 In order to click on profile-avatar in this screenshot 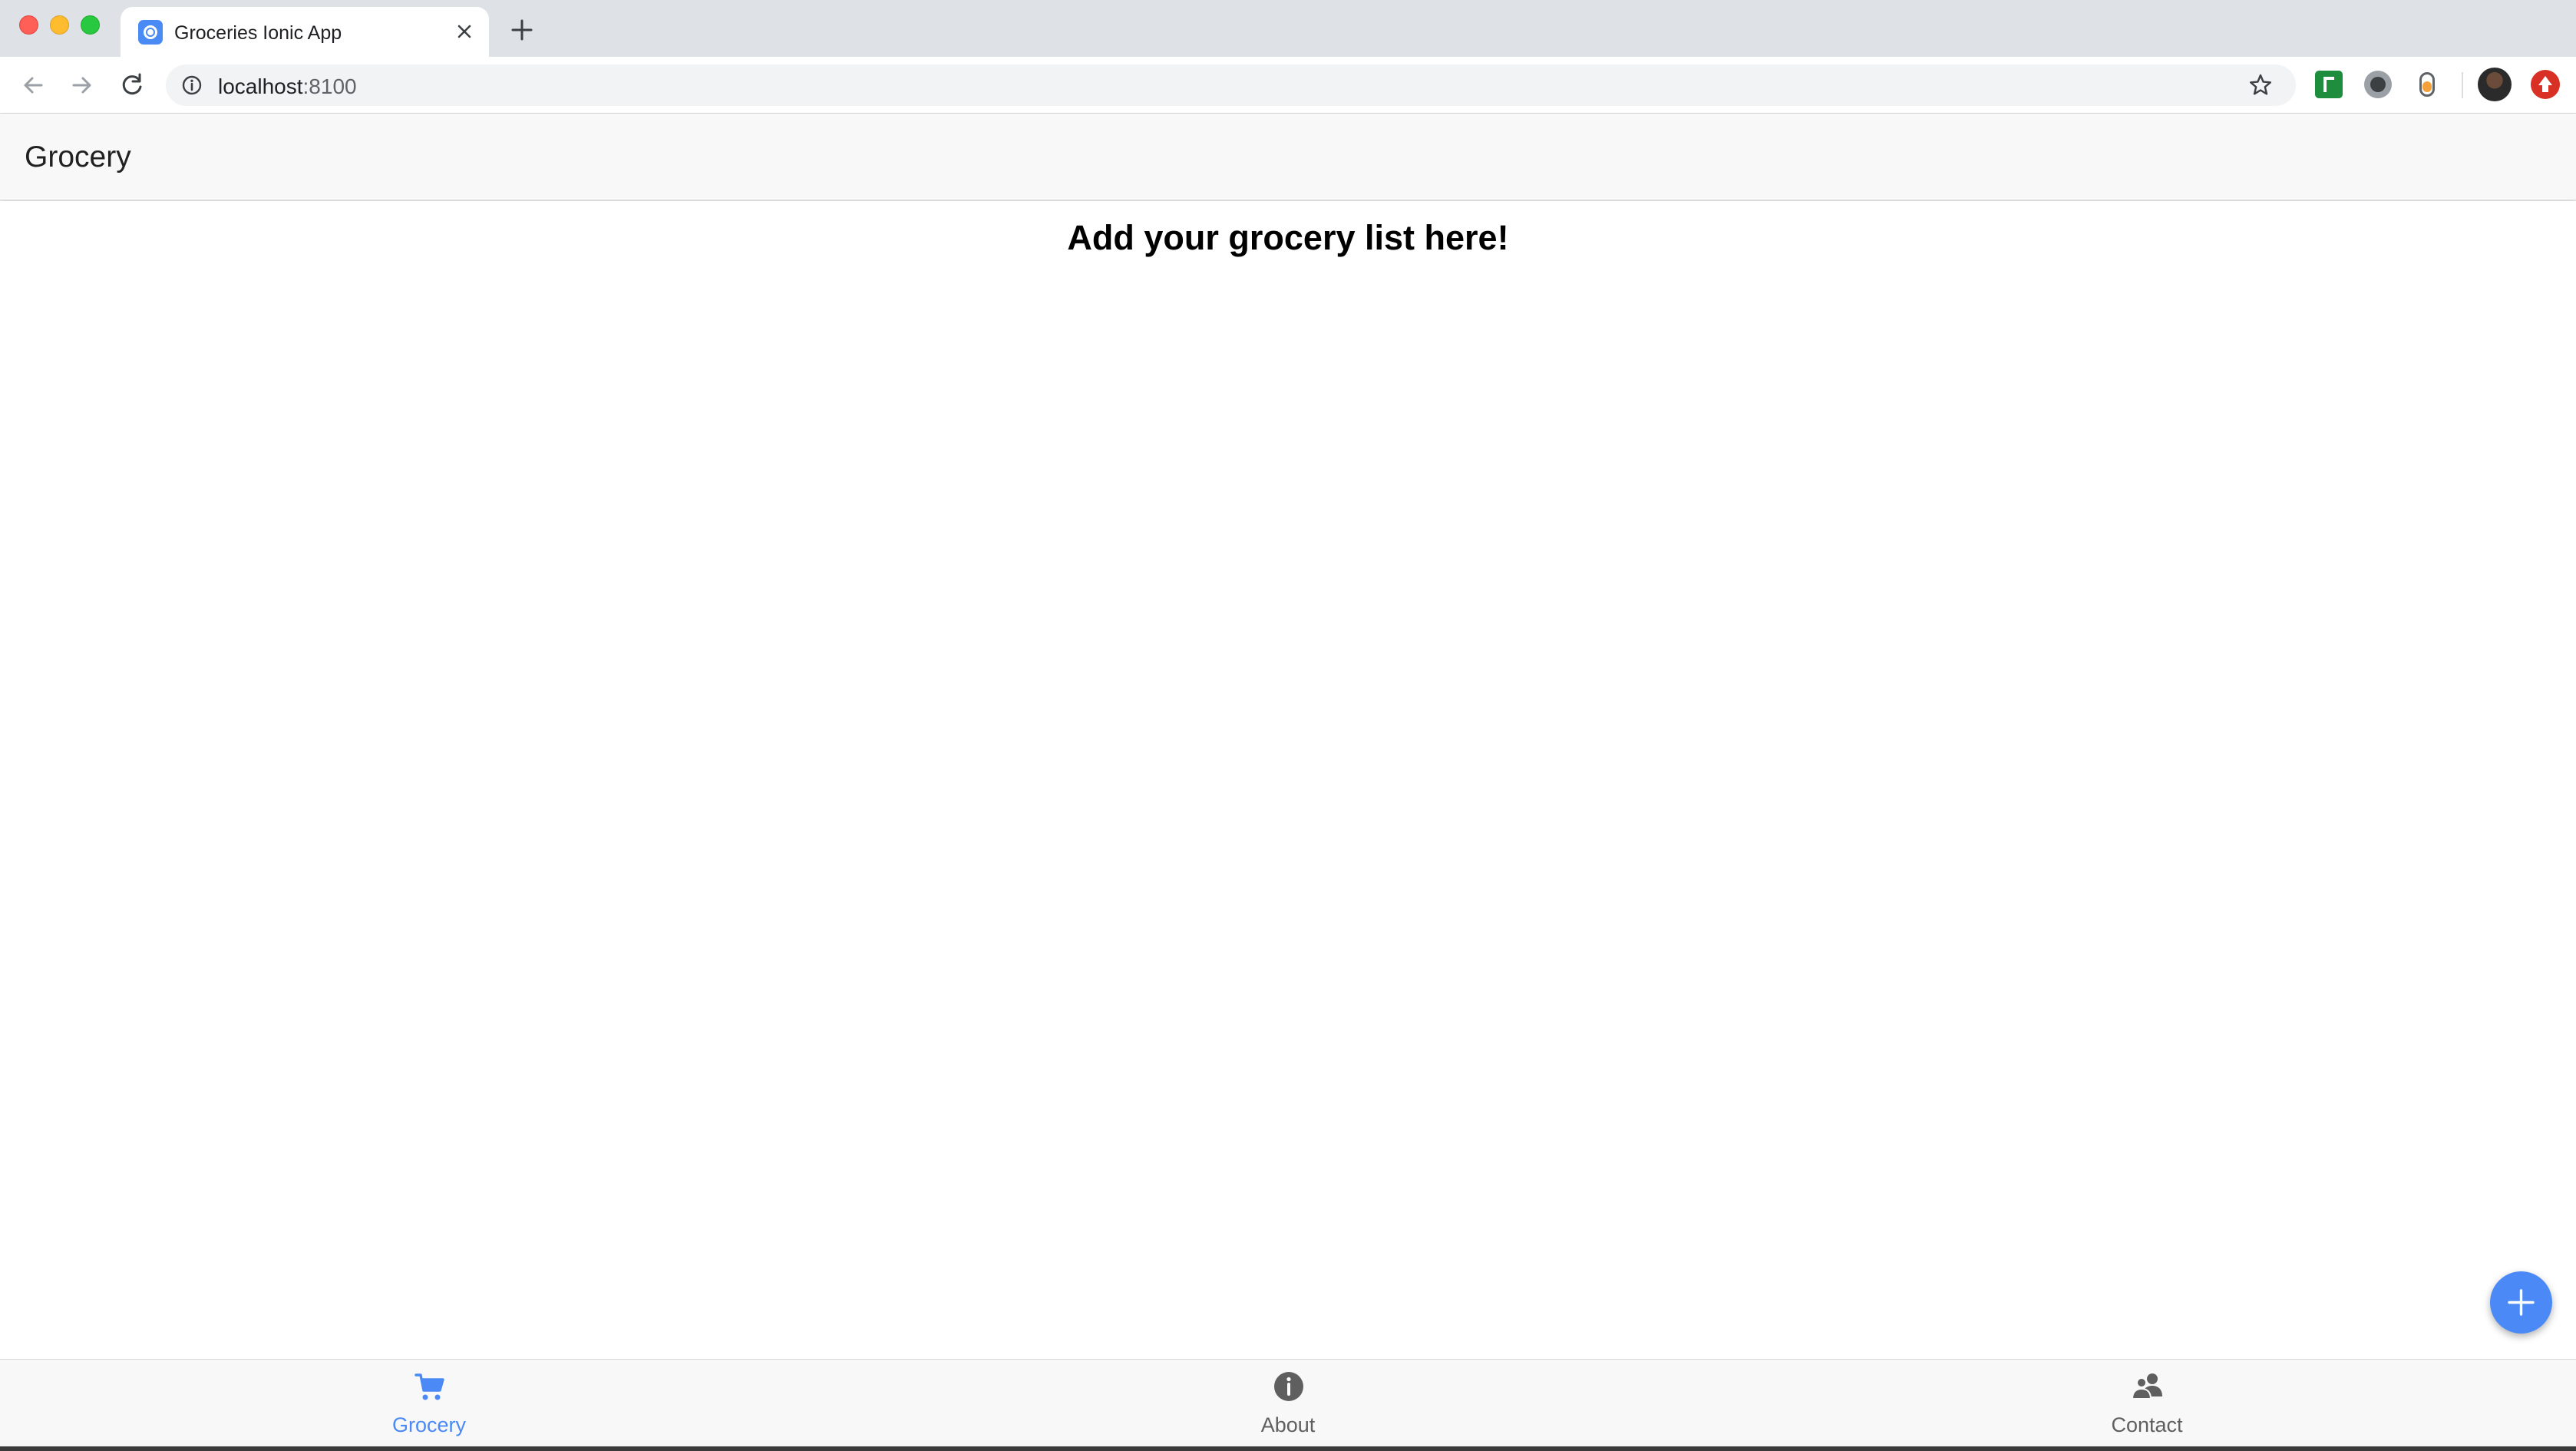, I will do `click(2495, 84)`.